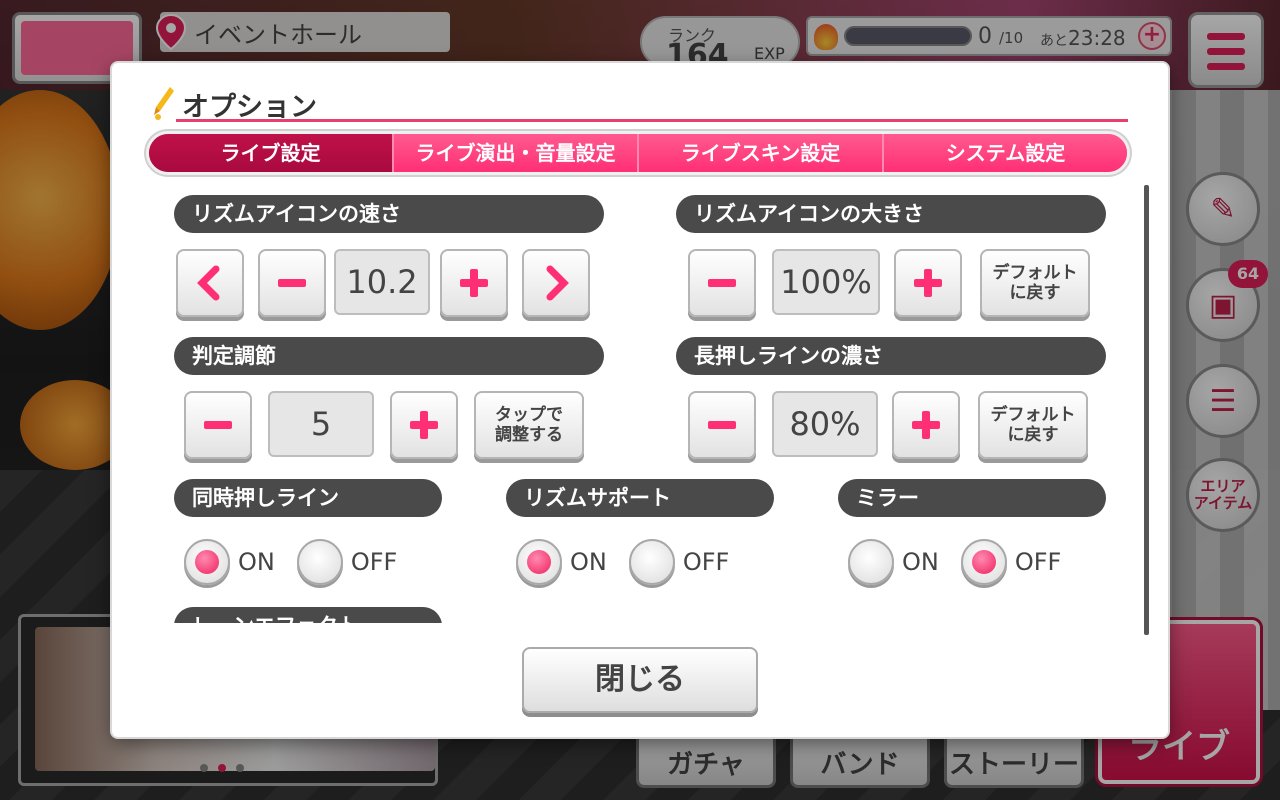 This screenshot has width=1280, height=800. What do you see at coordinates (652, 120) in the screenshot?
I see `title-underline` at bounding box center [652, 120].